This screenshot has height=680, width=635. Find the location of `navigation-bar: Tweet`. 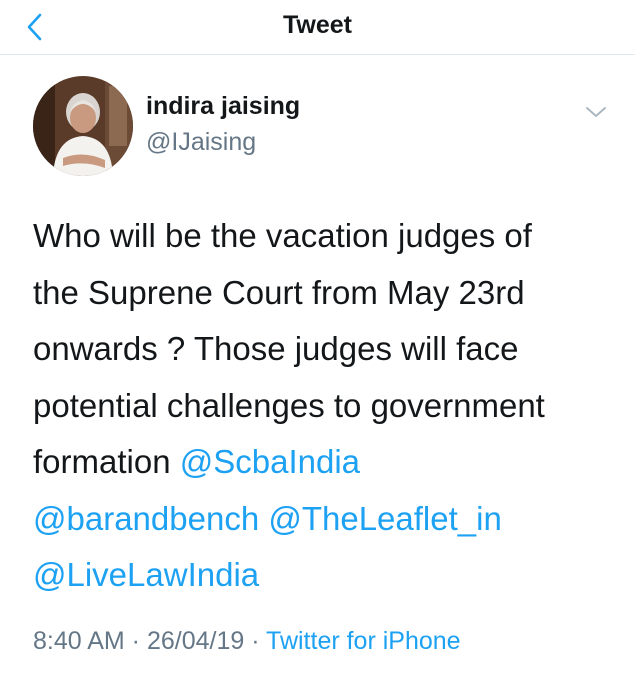

navigation-bar: Tweet is located at coordinates (317, 27).